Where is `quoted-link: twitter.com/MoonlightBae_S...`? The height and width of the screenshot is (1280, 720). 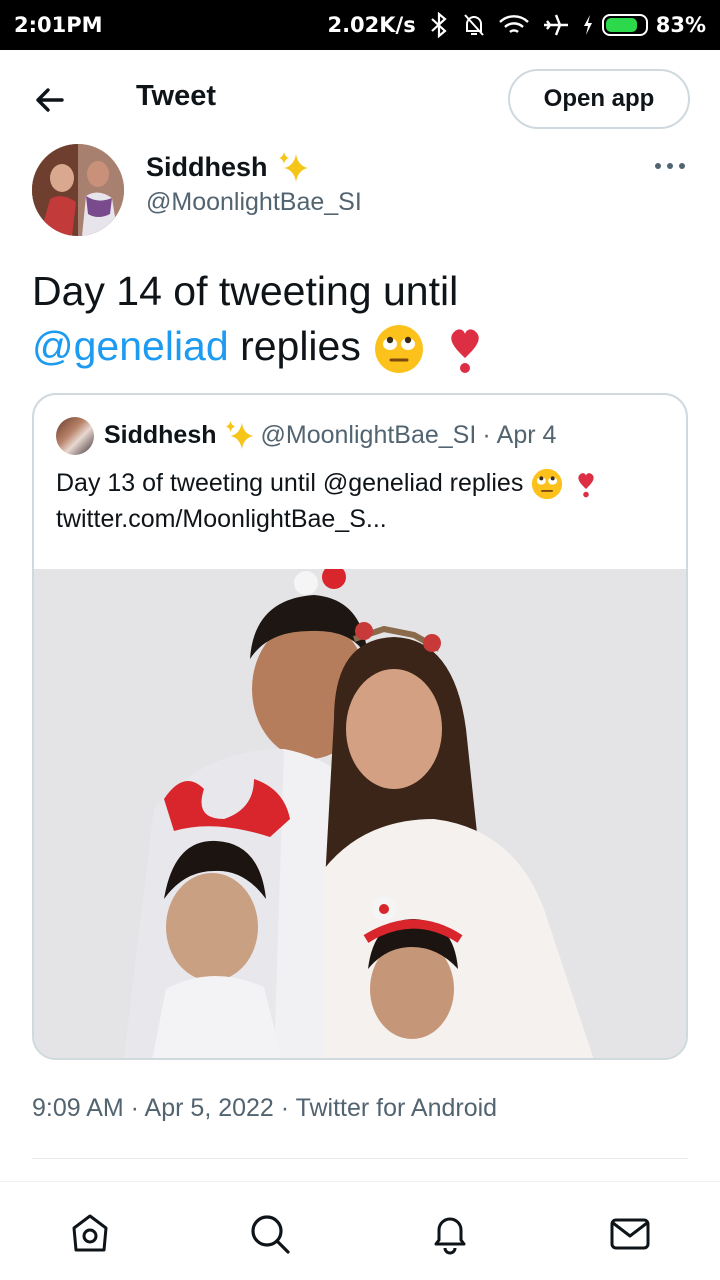 quoted-link: twitter.com/MoonlightBae_S... is located at coordinates (221, 519).